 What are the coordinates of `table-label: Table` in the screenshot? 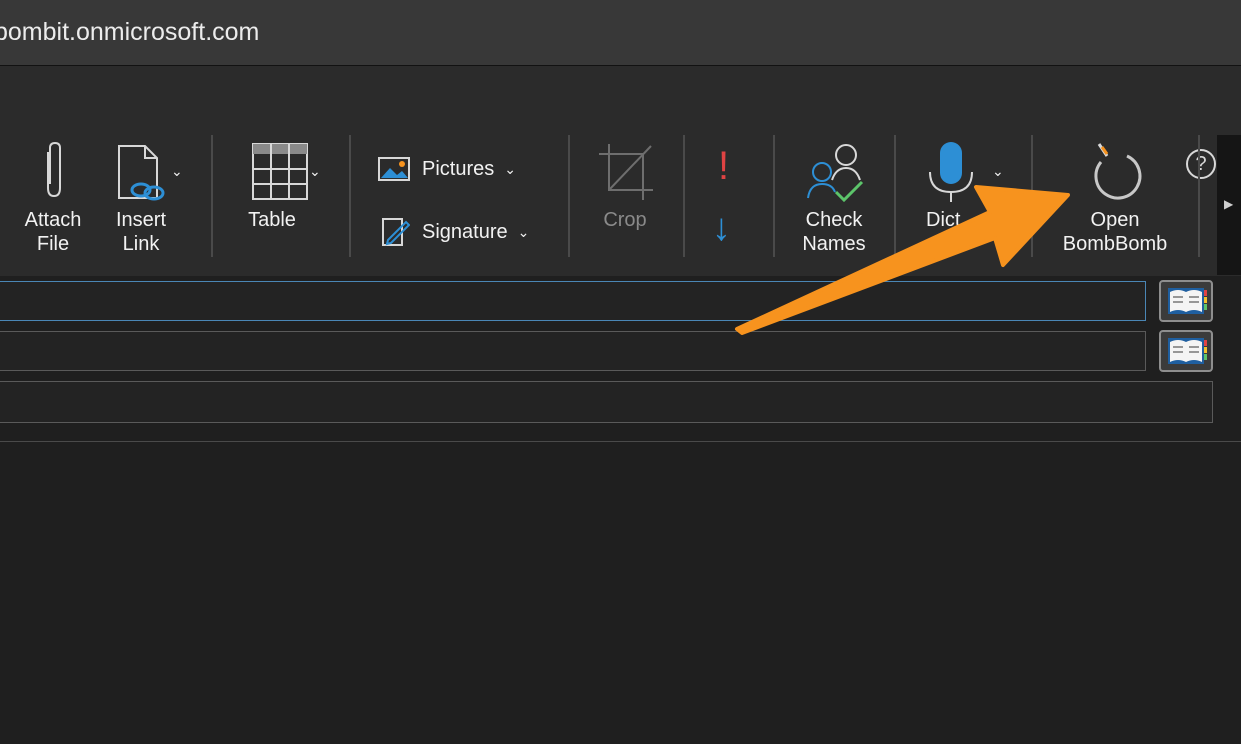 It's located at (272, 220).